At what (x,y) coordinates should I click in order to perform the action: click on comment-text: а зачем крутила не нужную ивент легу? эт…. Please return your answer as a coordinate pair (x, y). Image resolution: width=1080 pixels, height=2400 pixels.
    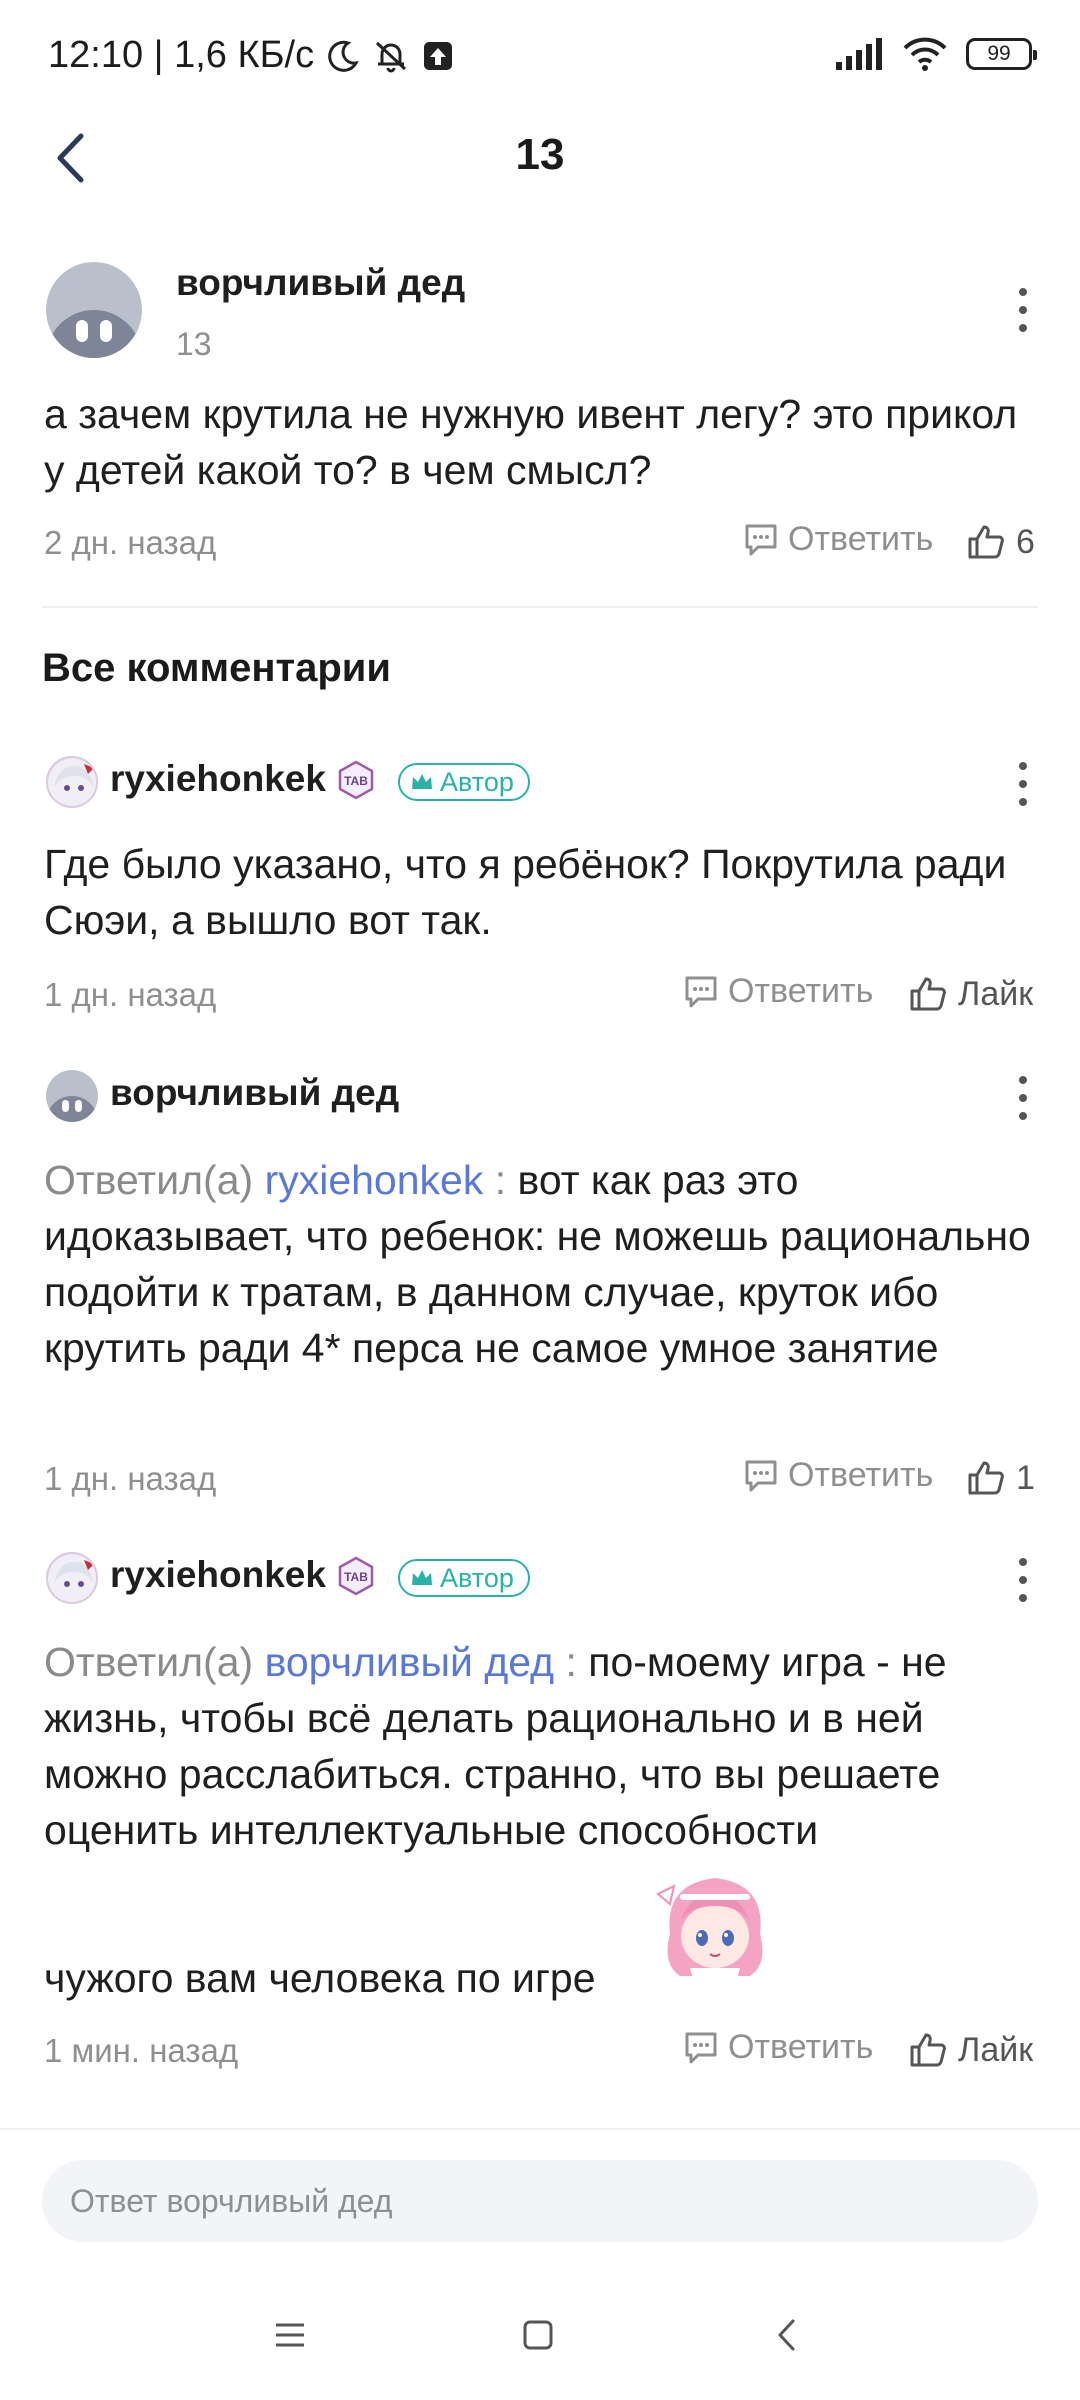
    Looking at the image, I should click on (531, 442).